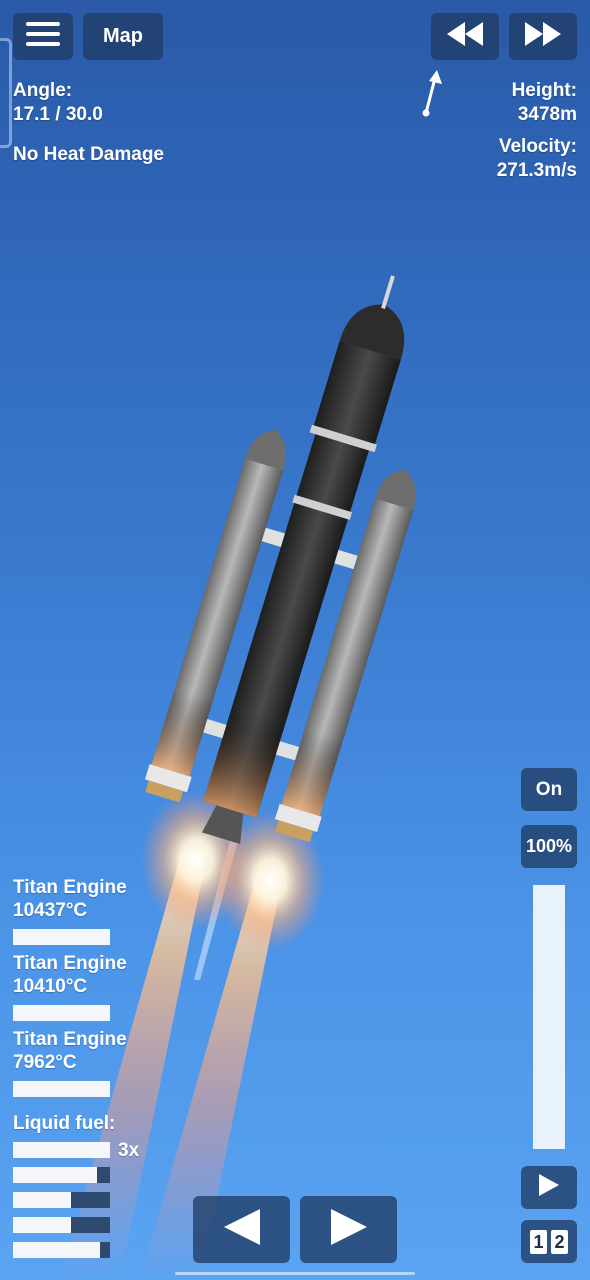 This screenshot has width=590, height=1280. I want to click on engine-toggle-label: On, so click(549, 789).